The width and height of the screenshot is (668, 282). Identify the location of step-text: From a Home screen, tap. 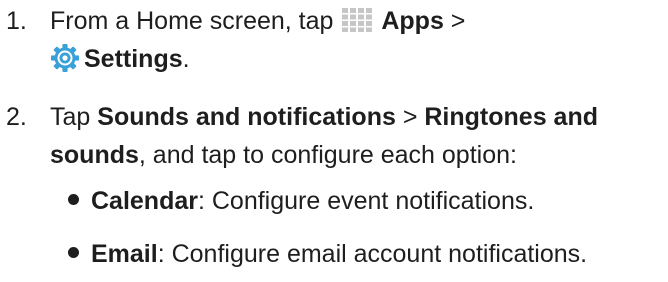
(195, 21).